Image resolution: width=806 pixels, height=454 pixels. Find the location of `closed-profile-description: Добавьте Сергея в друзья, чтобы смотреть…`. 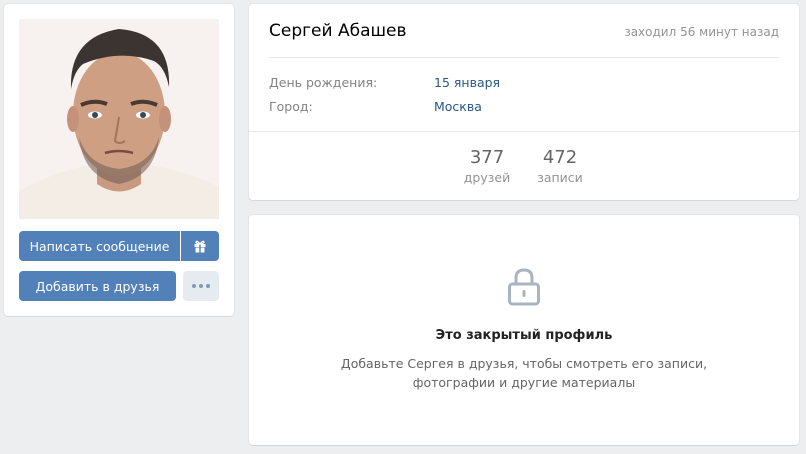

closed-profile-description: Добавьте Сергея в друзья, чтобы смотреть… is located at coordinates (524, 373).